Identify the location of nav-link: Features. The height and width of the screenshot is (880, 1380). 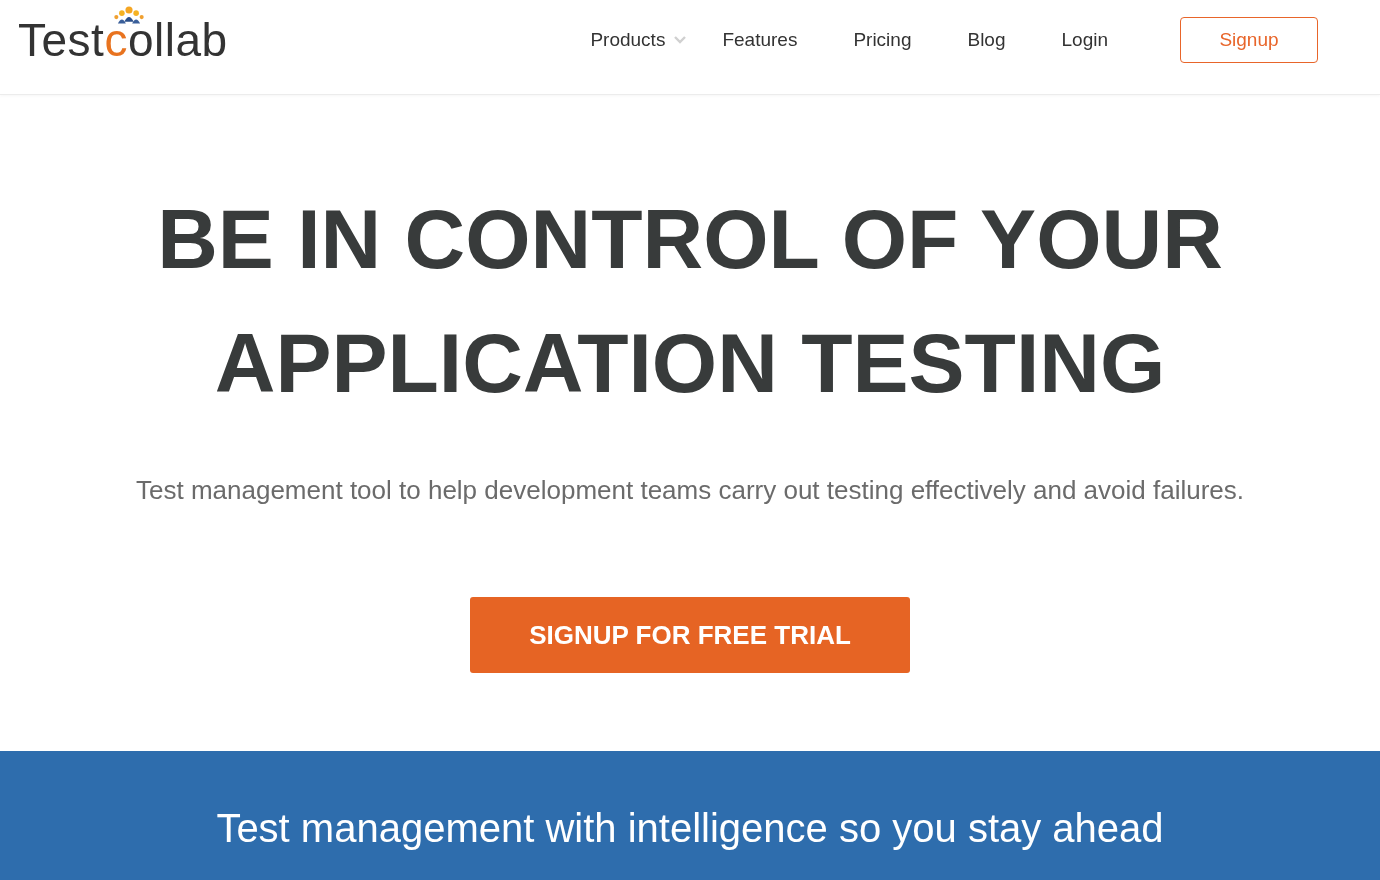
(760, 40).